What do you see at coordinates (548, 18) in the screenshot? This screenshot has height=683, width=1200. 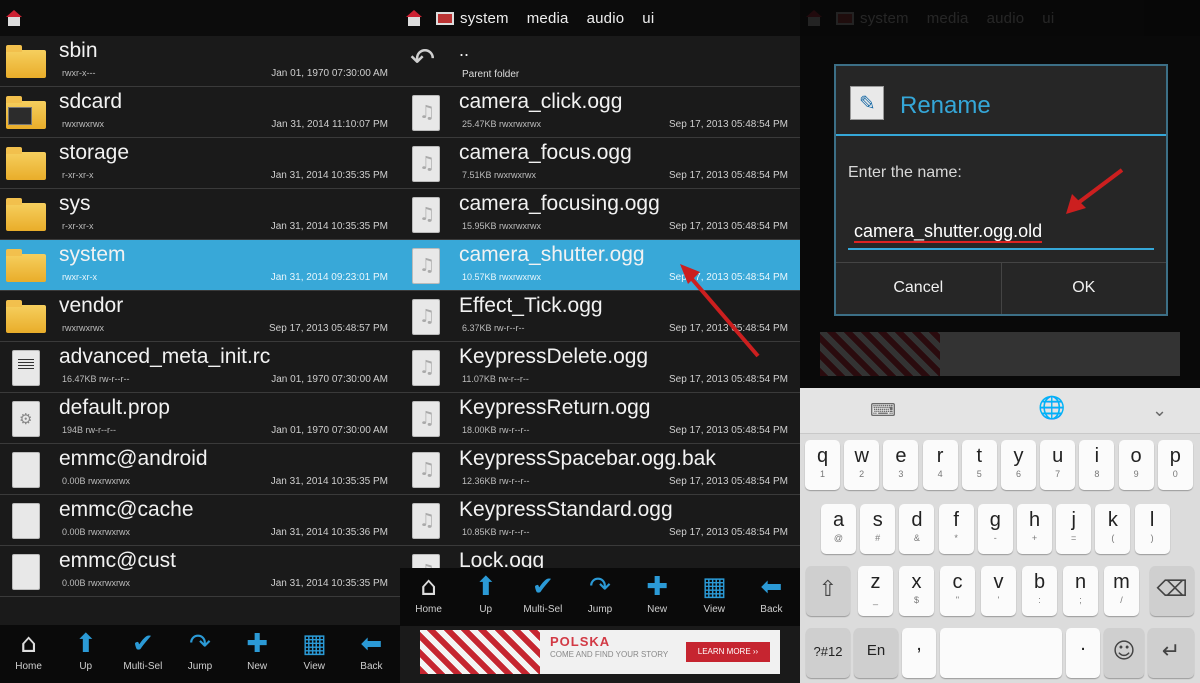 I see `breadcrumb-media: media` at bounding box center [548, 18].